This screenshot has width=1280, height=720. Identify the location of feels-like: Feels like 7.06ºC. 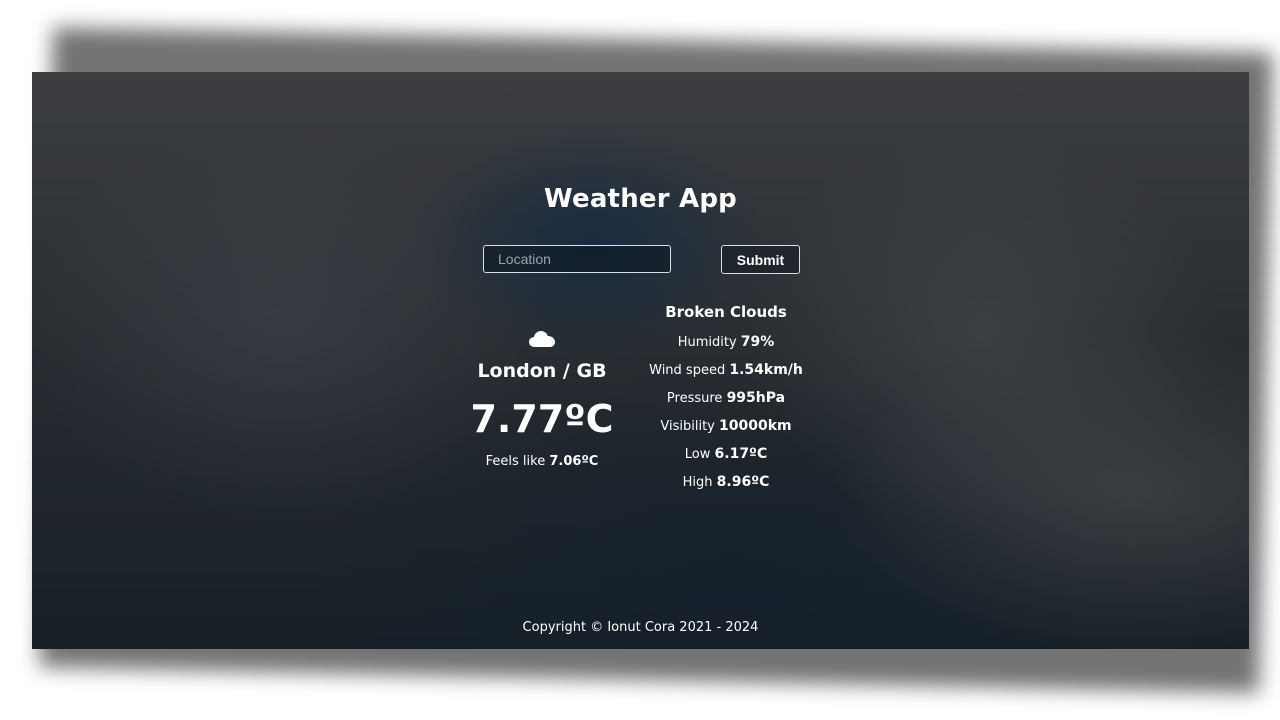
(542, 461).